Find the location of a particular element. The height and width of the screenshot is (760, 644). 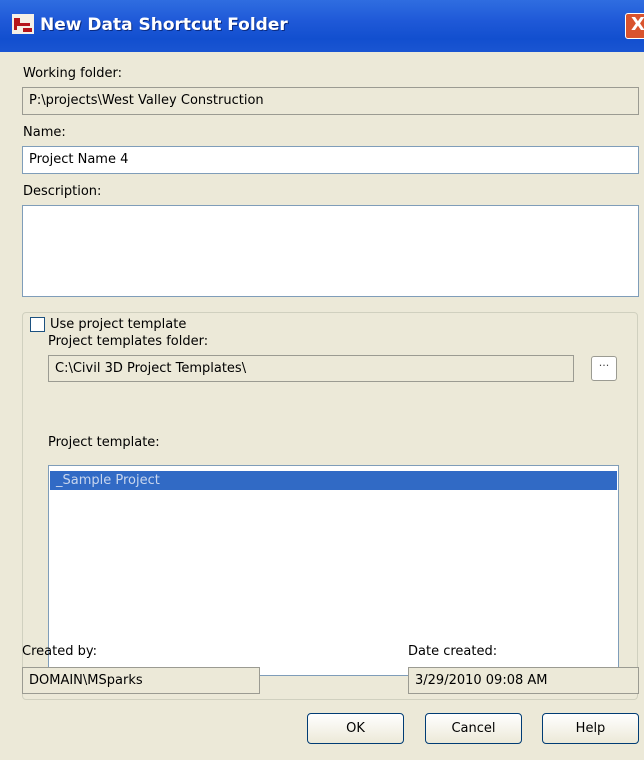

working-folder-label: Working folder: is located at coordinates (73, 73).